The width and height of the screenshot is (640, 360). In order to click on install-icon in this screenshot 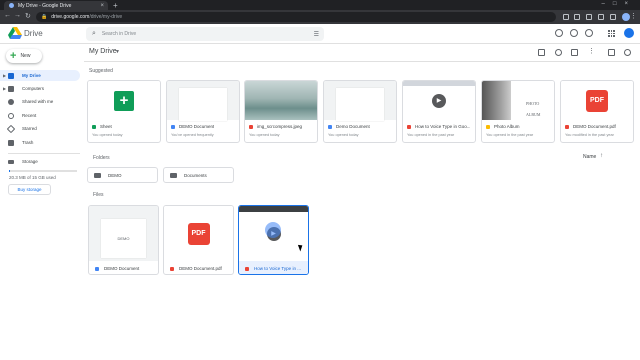, I will do `click(566, 17)`.